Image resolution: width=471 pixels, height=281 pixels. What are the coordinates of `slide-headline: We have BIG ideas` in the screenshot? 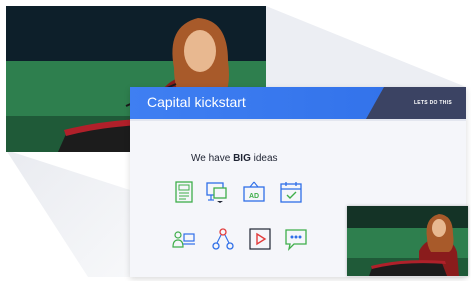 It's located at (234, 158).